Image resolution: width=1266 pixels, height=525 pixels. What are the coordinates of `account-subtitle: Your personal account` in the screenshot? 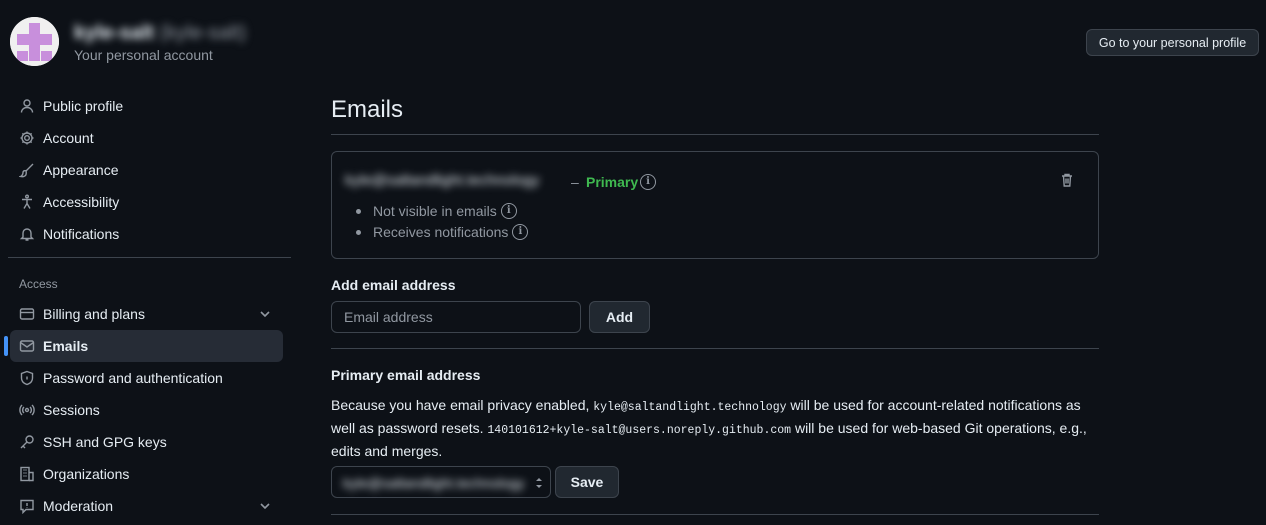 It's located at (143, 55).